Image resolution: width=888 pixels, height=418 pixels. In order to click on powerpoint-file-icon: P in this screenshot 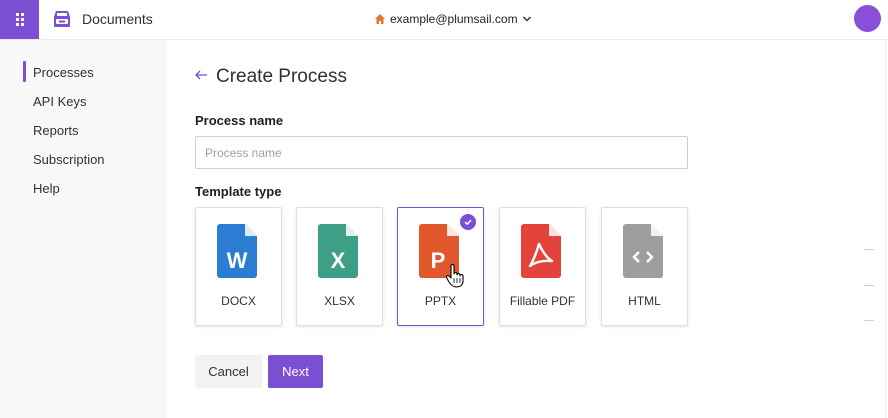, I will do `click(439, 251)`.